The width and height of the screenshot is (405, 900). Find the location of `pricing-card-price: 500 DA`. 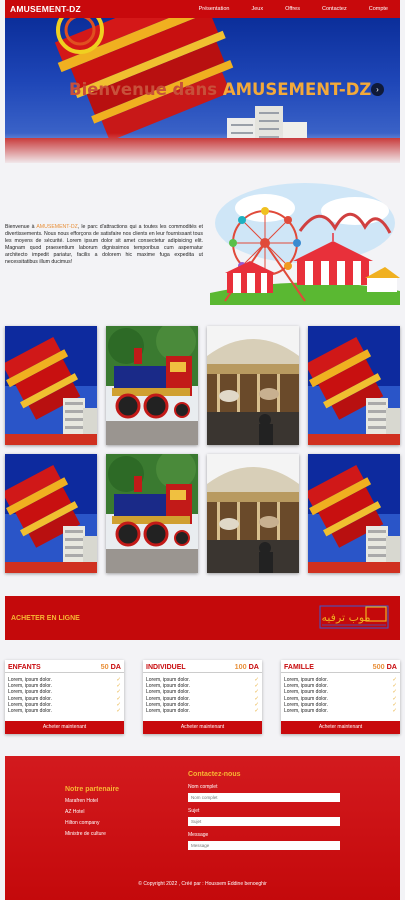

pricing-card-price: 500 DA is located at coordinates (385, 666).